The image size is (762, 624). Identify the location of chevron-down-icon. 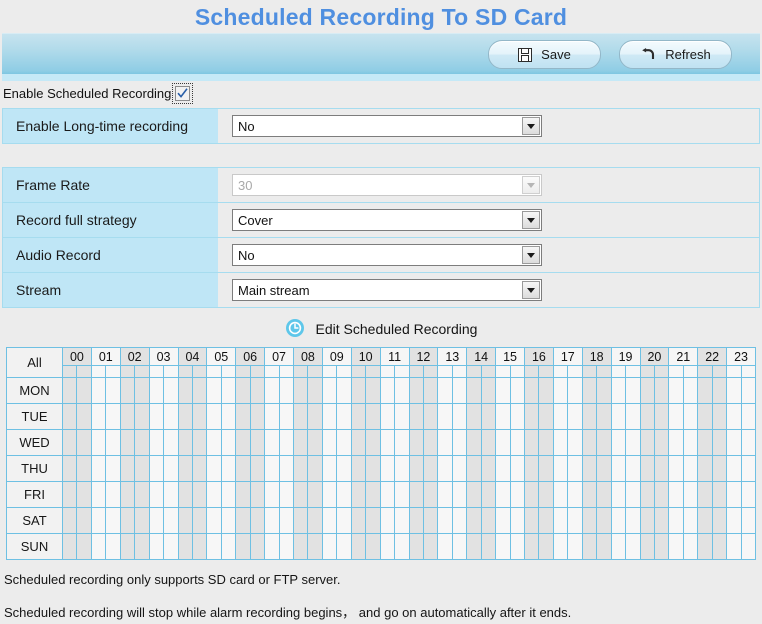
(531, 255).